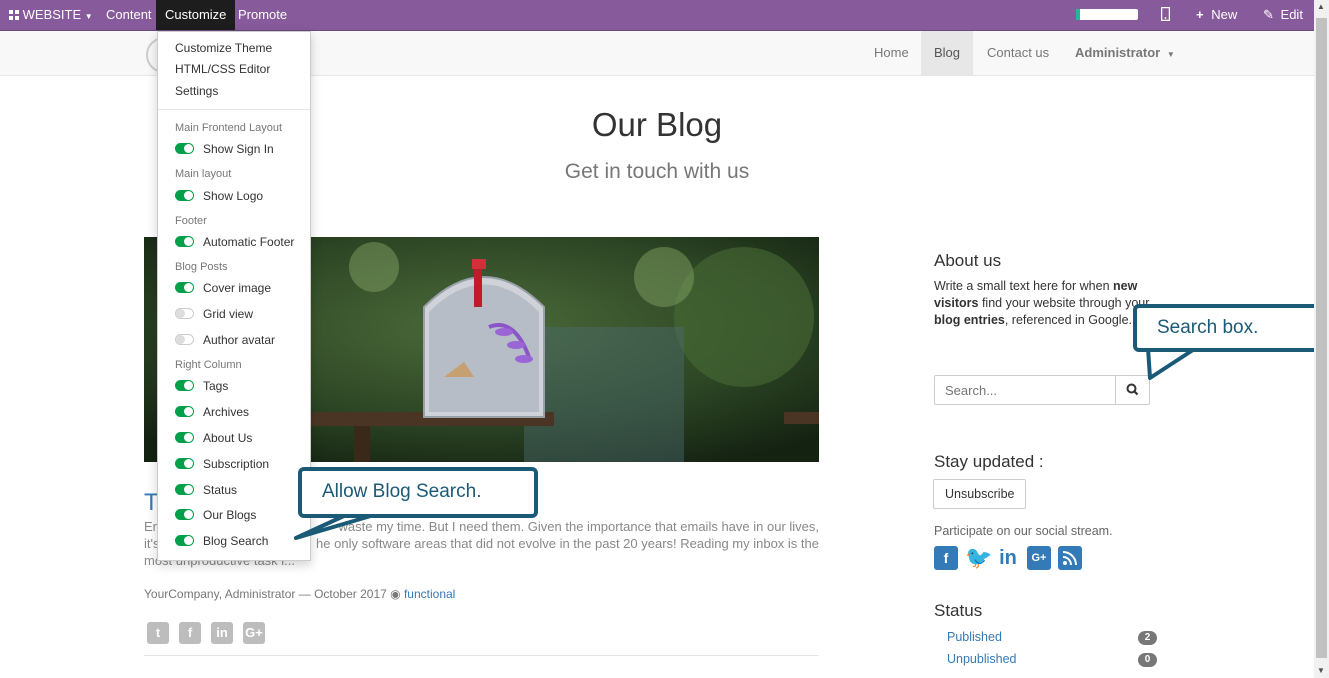 The height and width of the screenshot is (678, 1329). What do you see at coordinates (1321, 6) in the screenshot?
I see `scroll-up-icon: ▲` at bounding box center [1321, 6].